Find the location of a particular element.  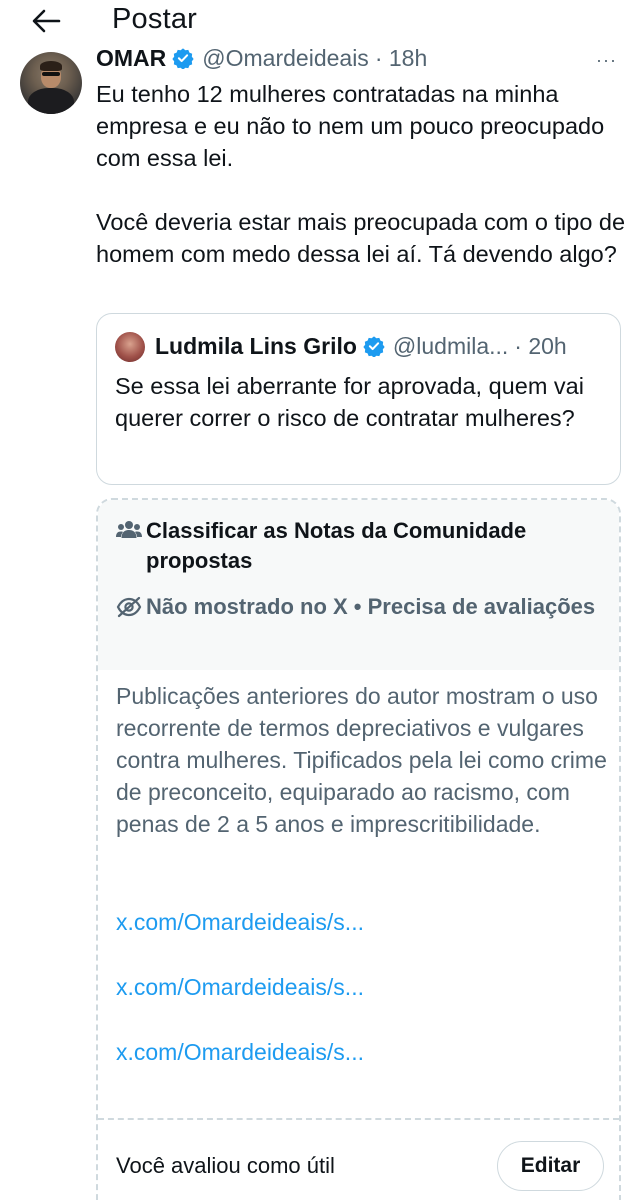

tweet-author-handle: @Omardeideais is located at coordinates (285, 58).